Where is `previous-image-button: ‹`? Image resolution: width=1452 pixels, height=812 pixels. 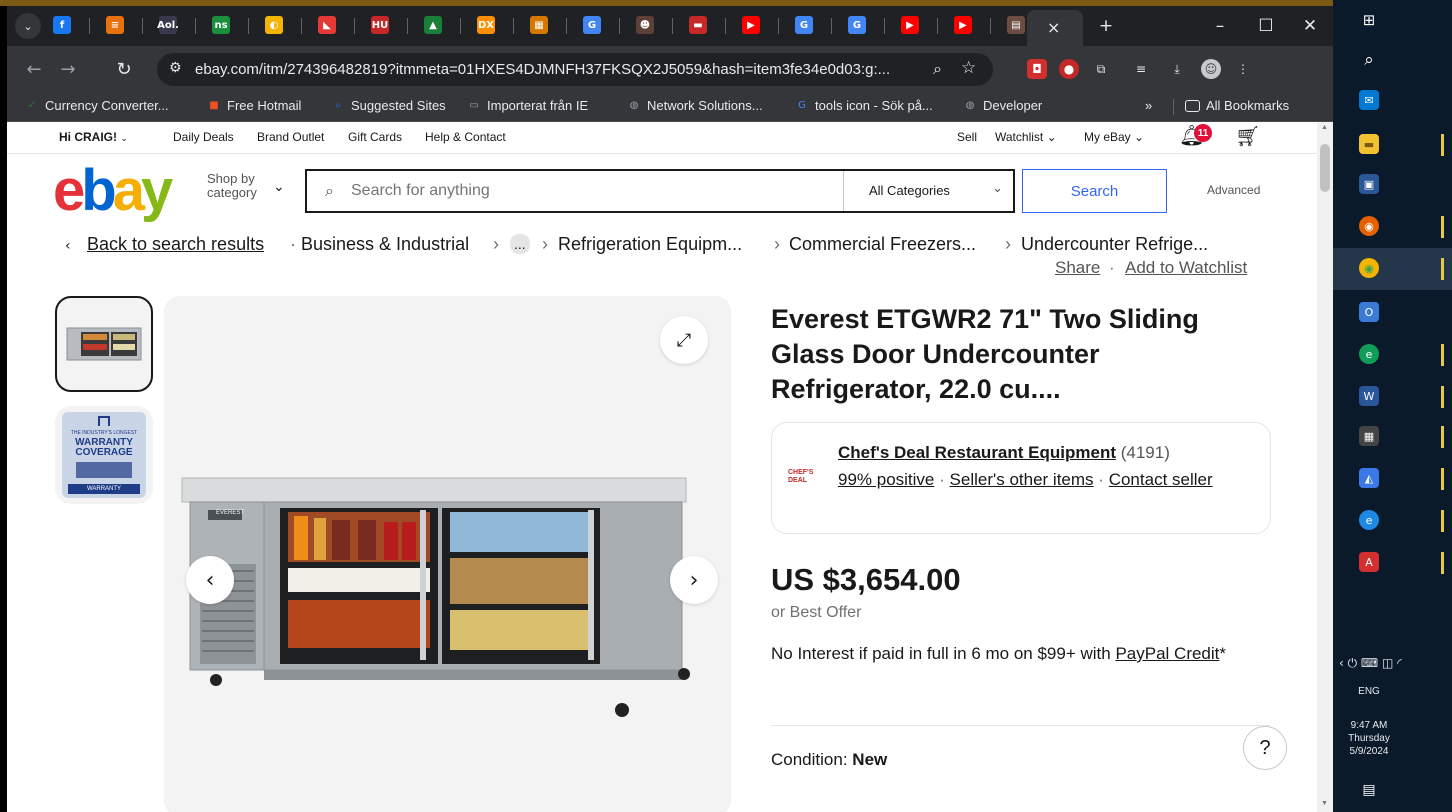
previous-image-button: ‹ is located at coordinates (210, 580).